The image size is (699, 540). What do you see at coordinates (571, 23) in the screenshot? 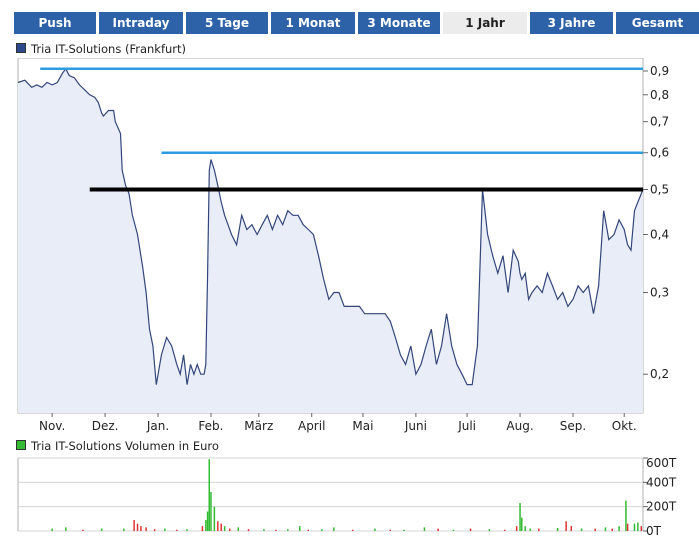
I see `tab-3-jahre: 3 Jahre` at bounding box center [571, 23].